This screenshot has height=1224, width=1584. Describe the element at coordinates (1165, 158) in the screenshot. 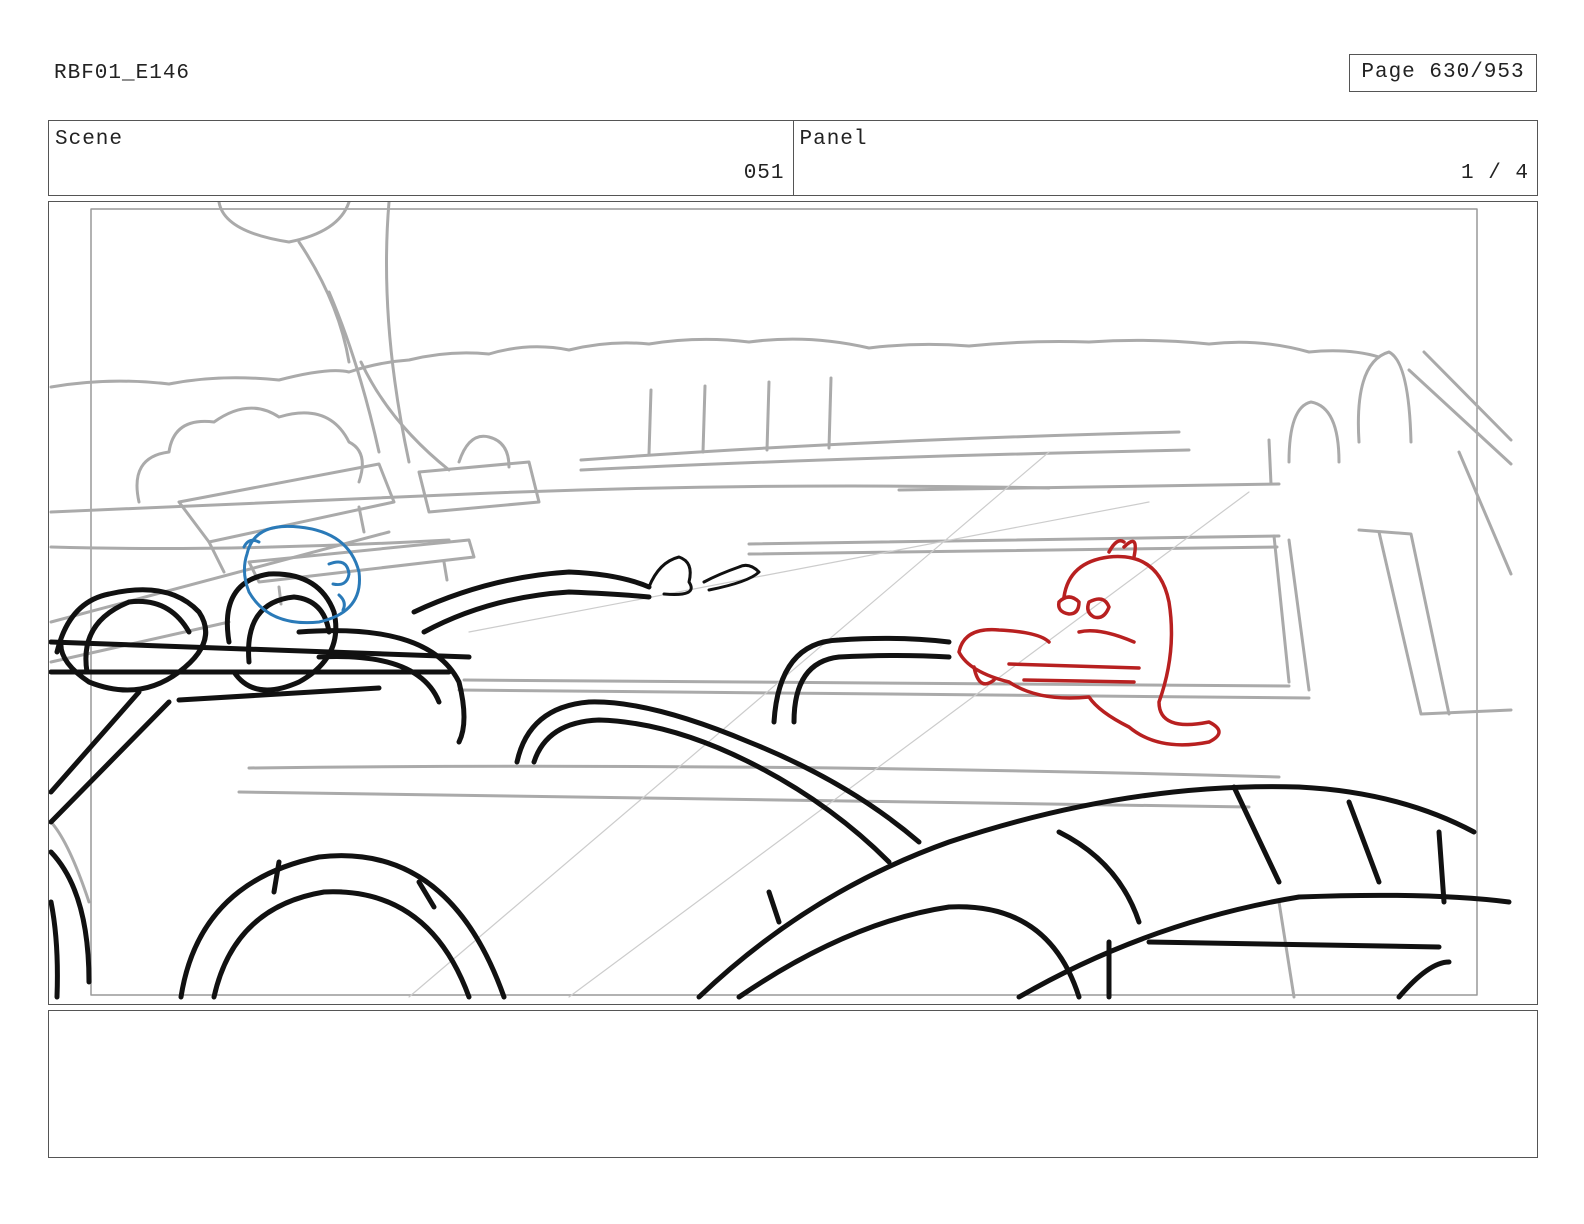

I see `panel-cell: Panel 1 / 4` at that location.